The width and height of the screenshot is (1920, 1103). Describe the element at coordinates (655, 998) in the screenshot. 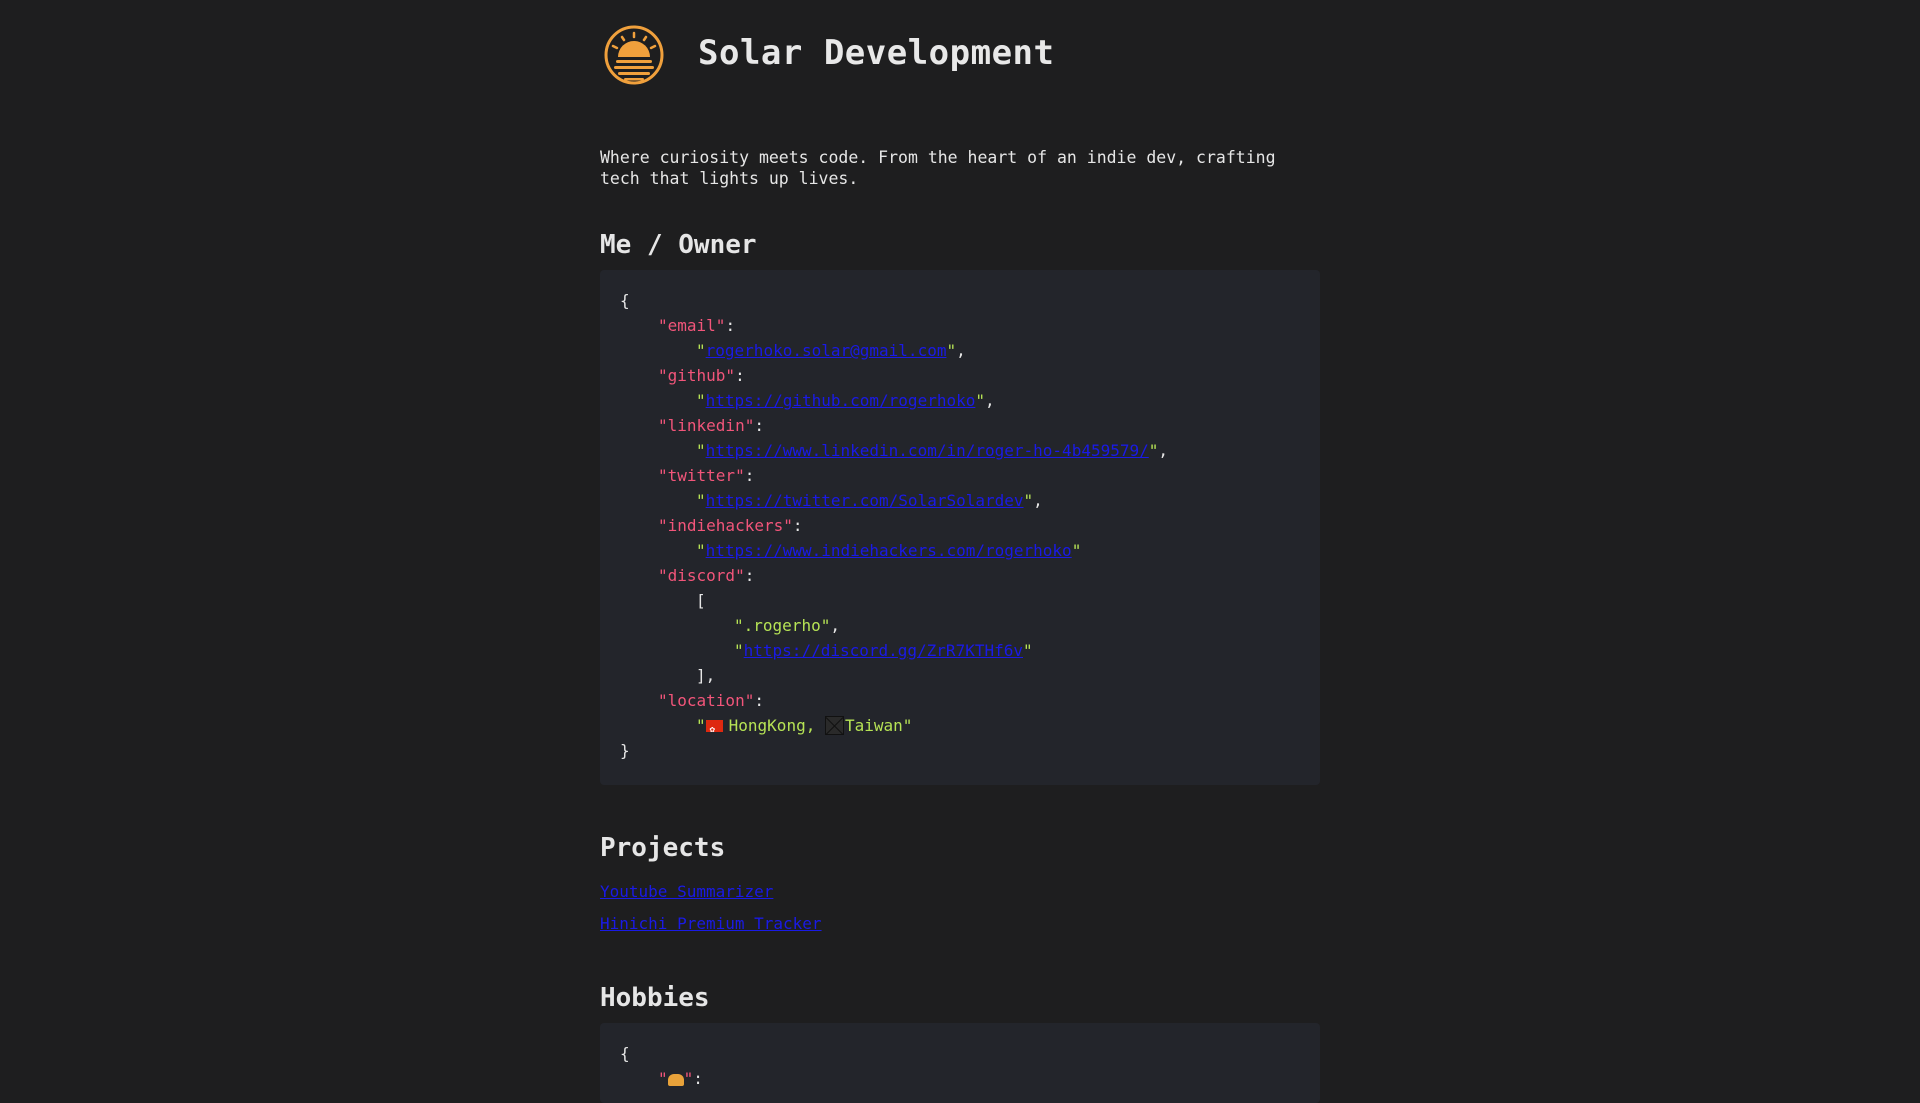

I see `hobbies-heading: Hobbies` at that location.